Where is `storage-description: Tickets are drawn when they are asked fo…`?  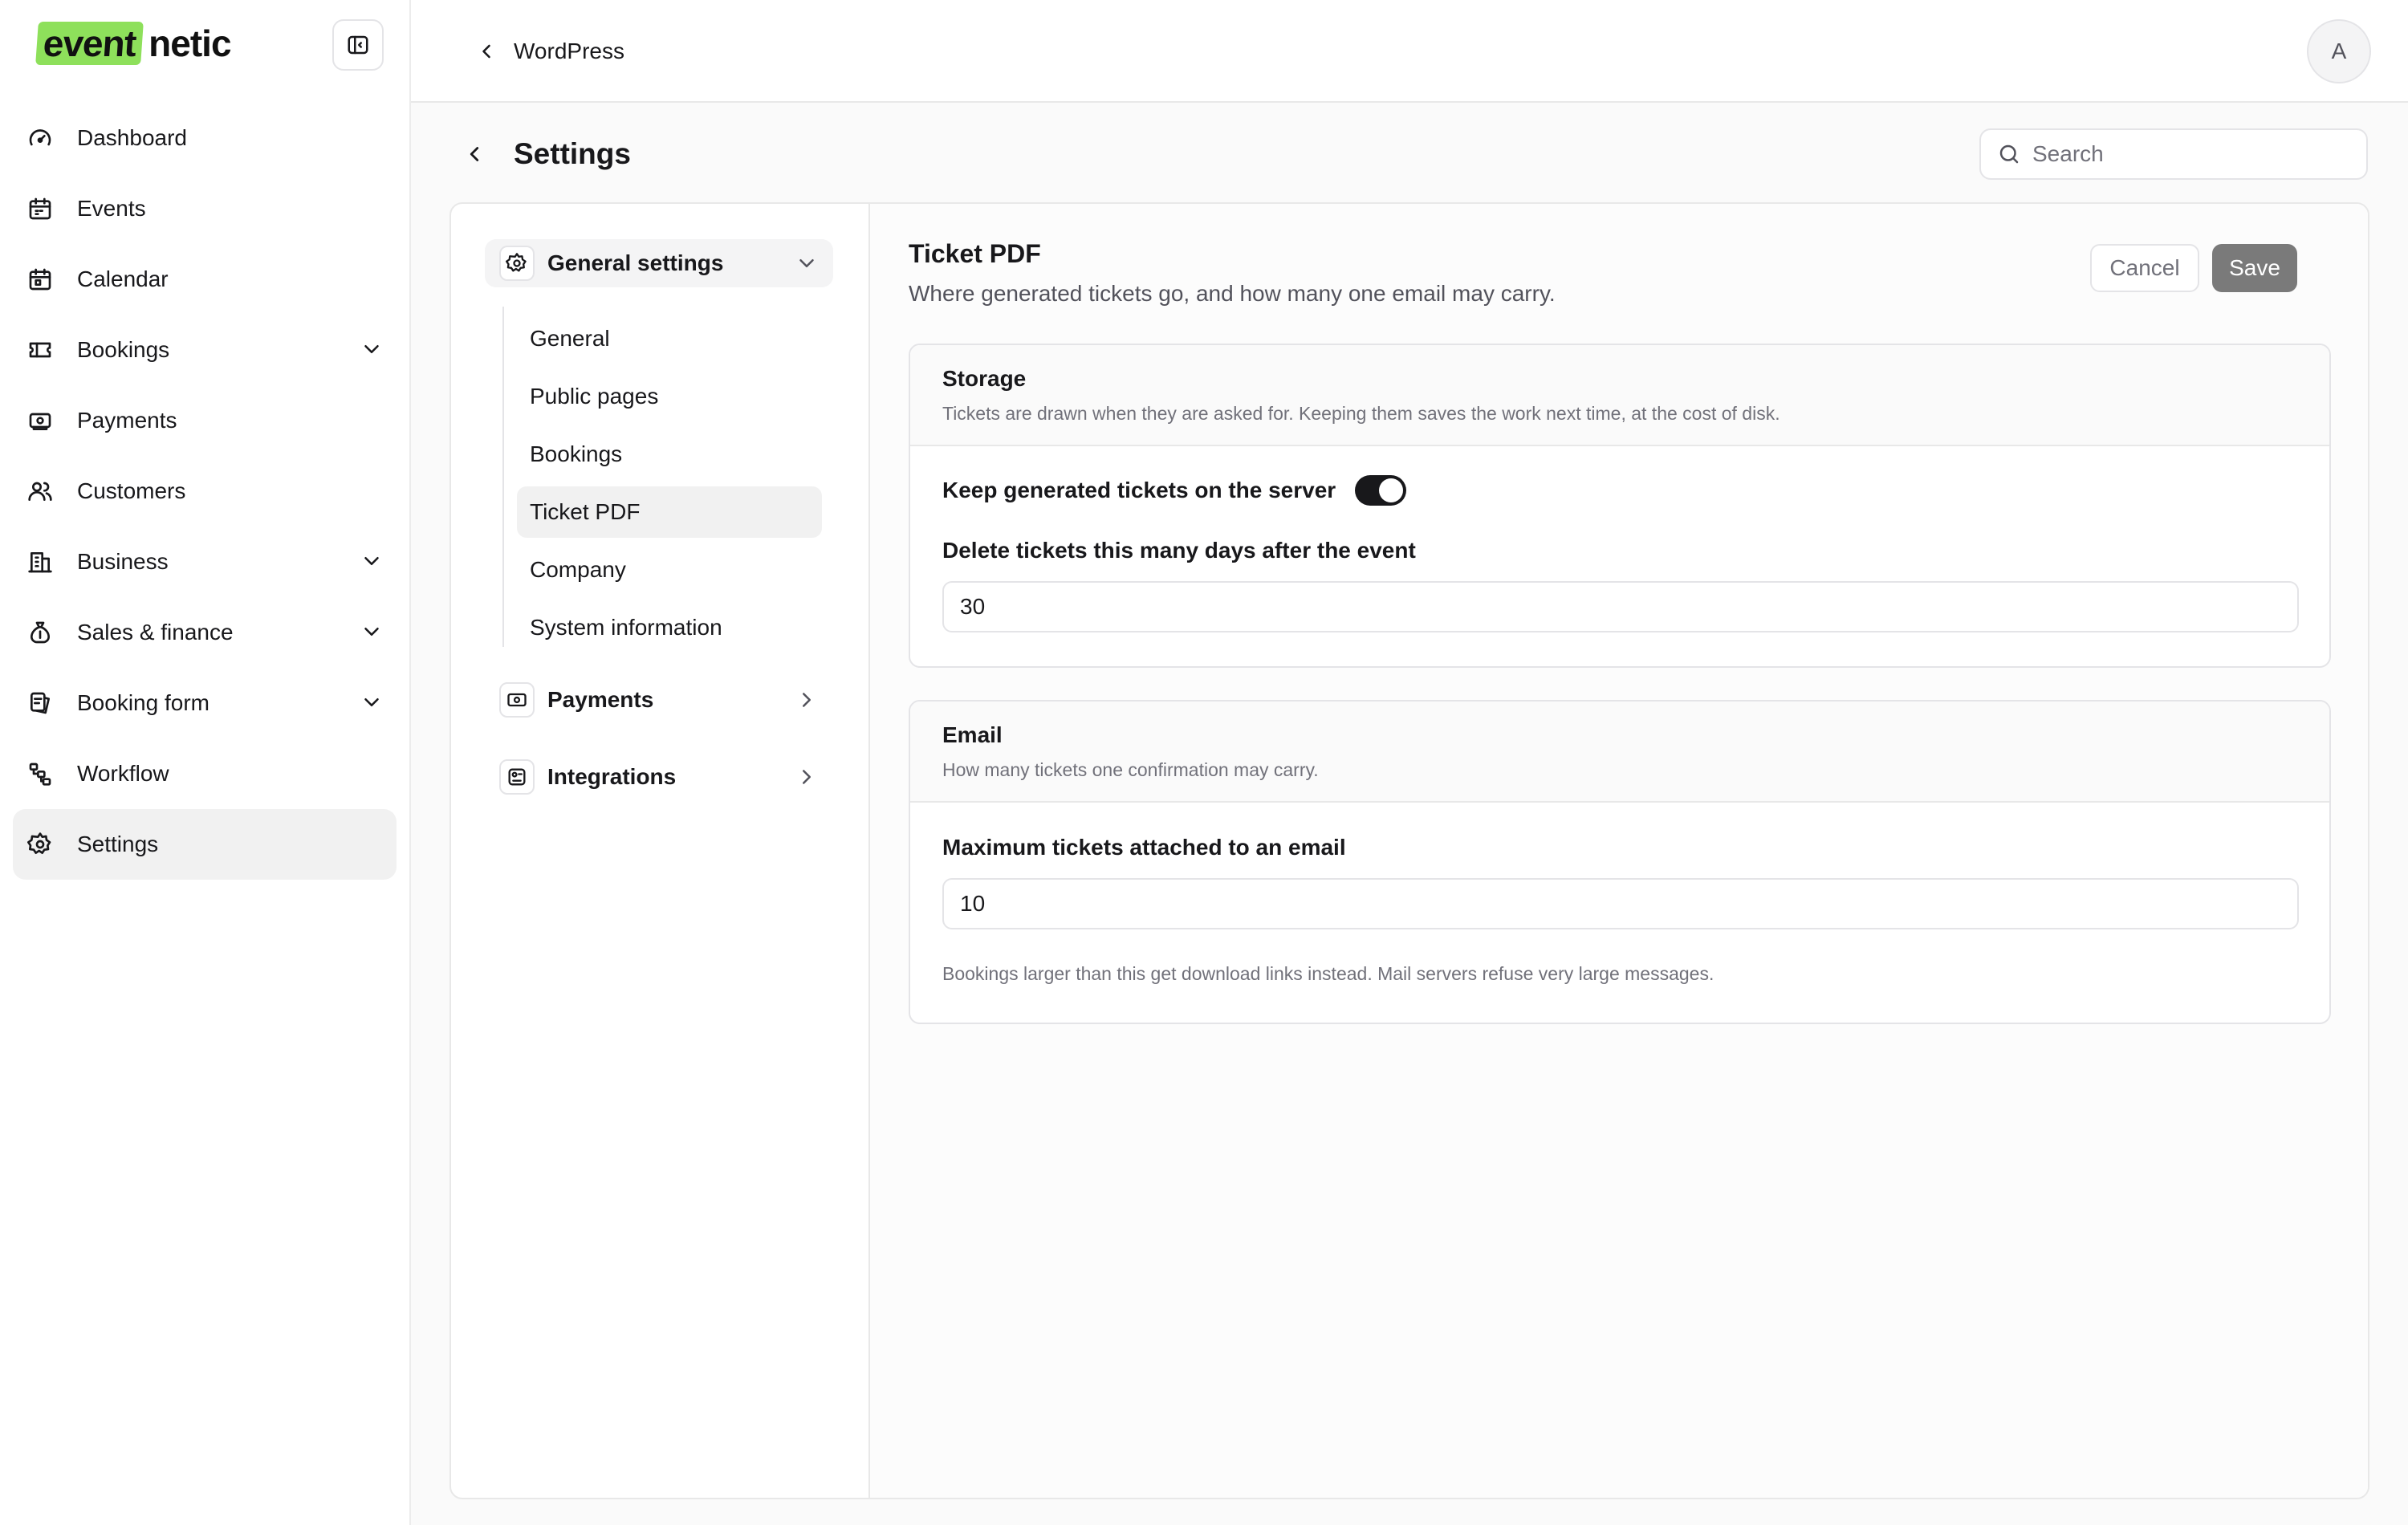
storage-description: Tickets are drawn when they are asked fo… is located at coordinates (1361, 414).